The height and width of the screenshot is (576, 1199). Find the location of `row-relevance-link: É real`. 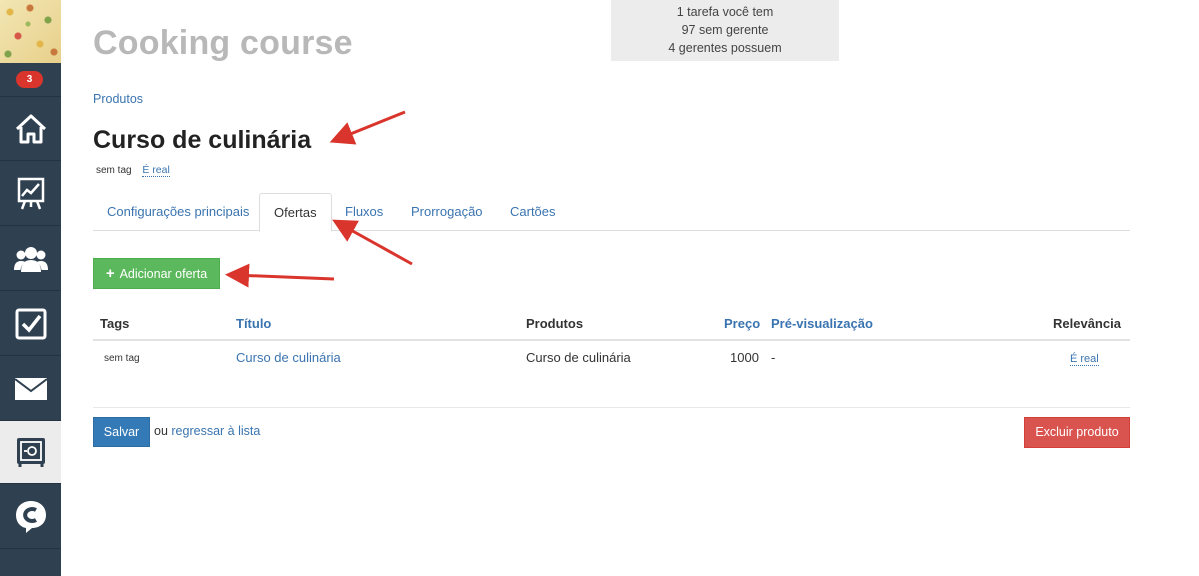

row-relevance-link: É real is located at coordinates (1084, 359).